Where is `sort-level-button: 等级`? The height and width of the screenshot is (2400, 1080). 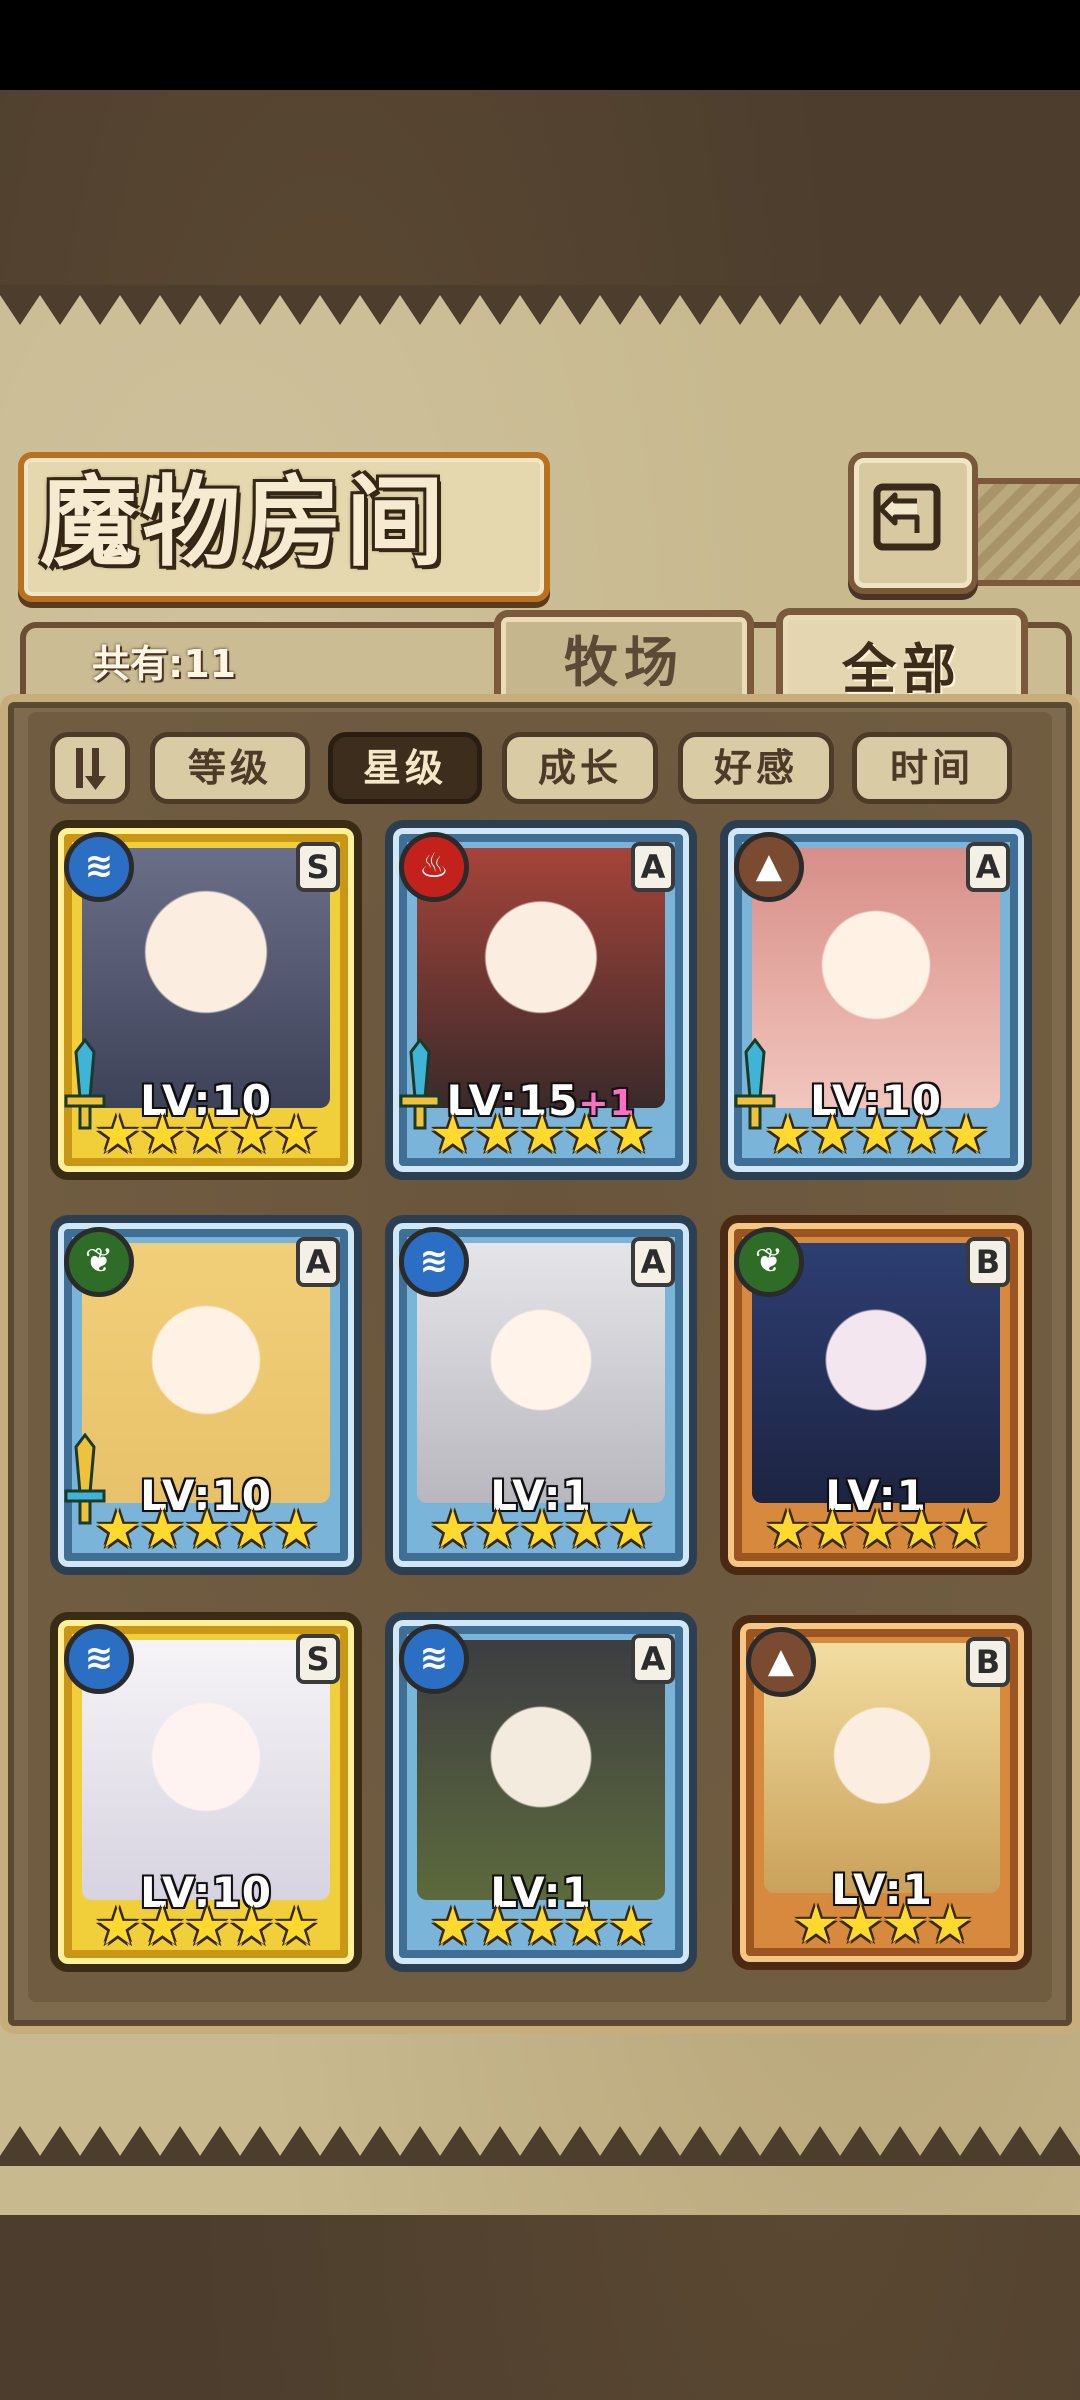 sort-level-button: 等级 is located at coordinates (230, 768).